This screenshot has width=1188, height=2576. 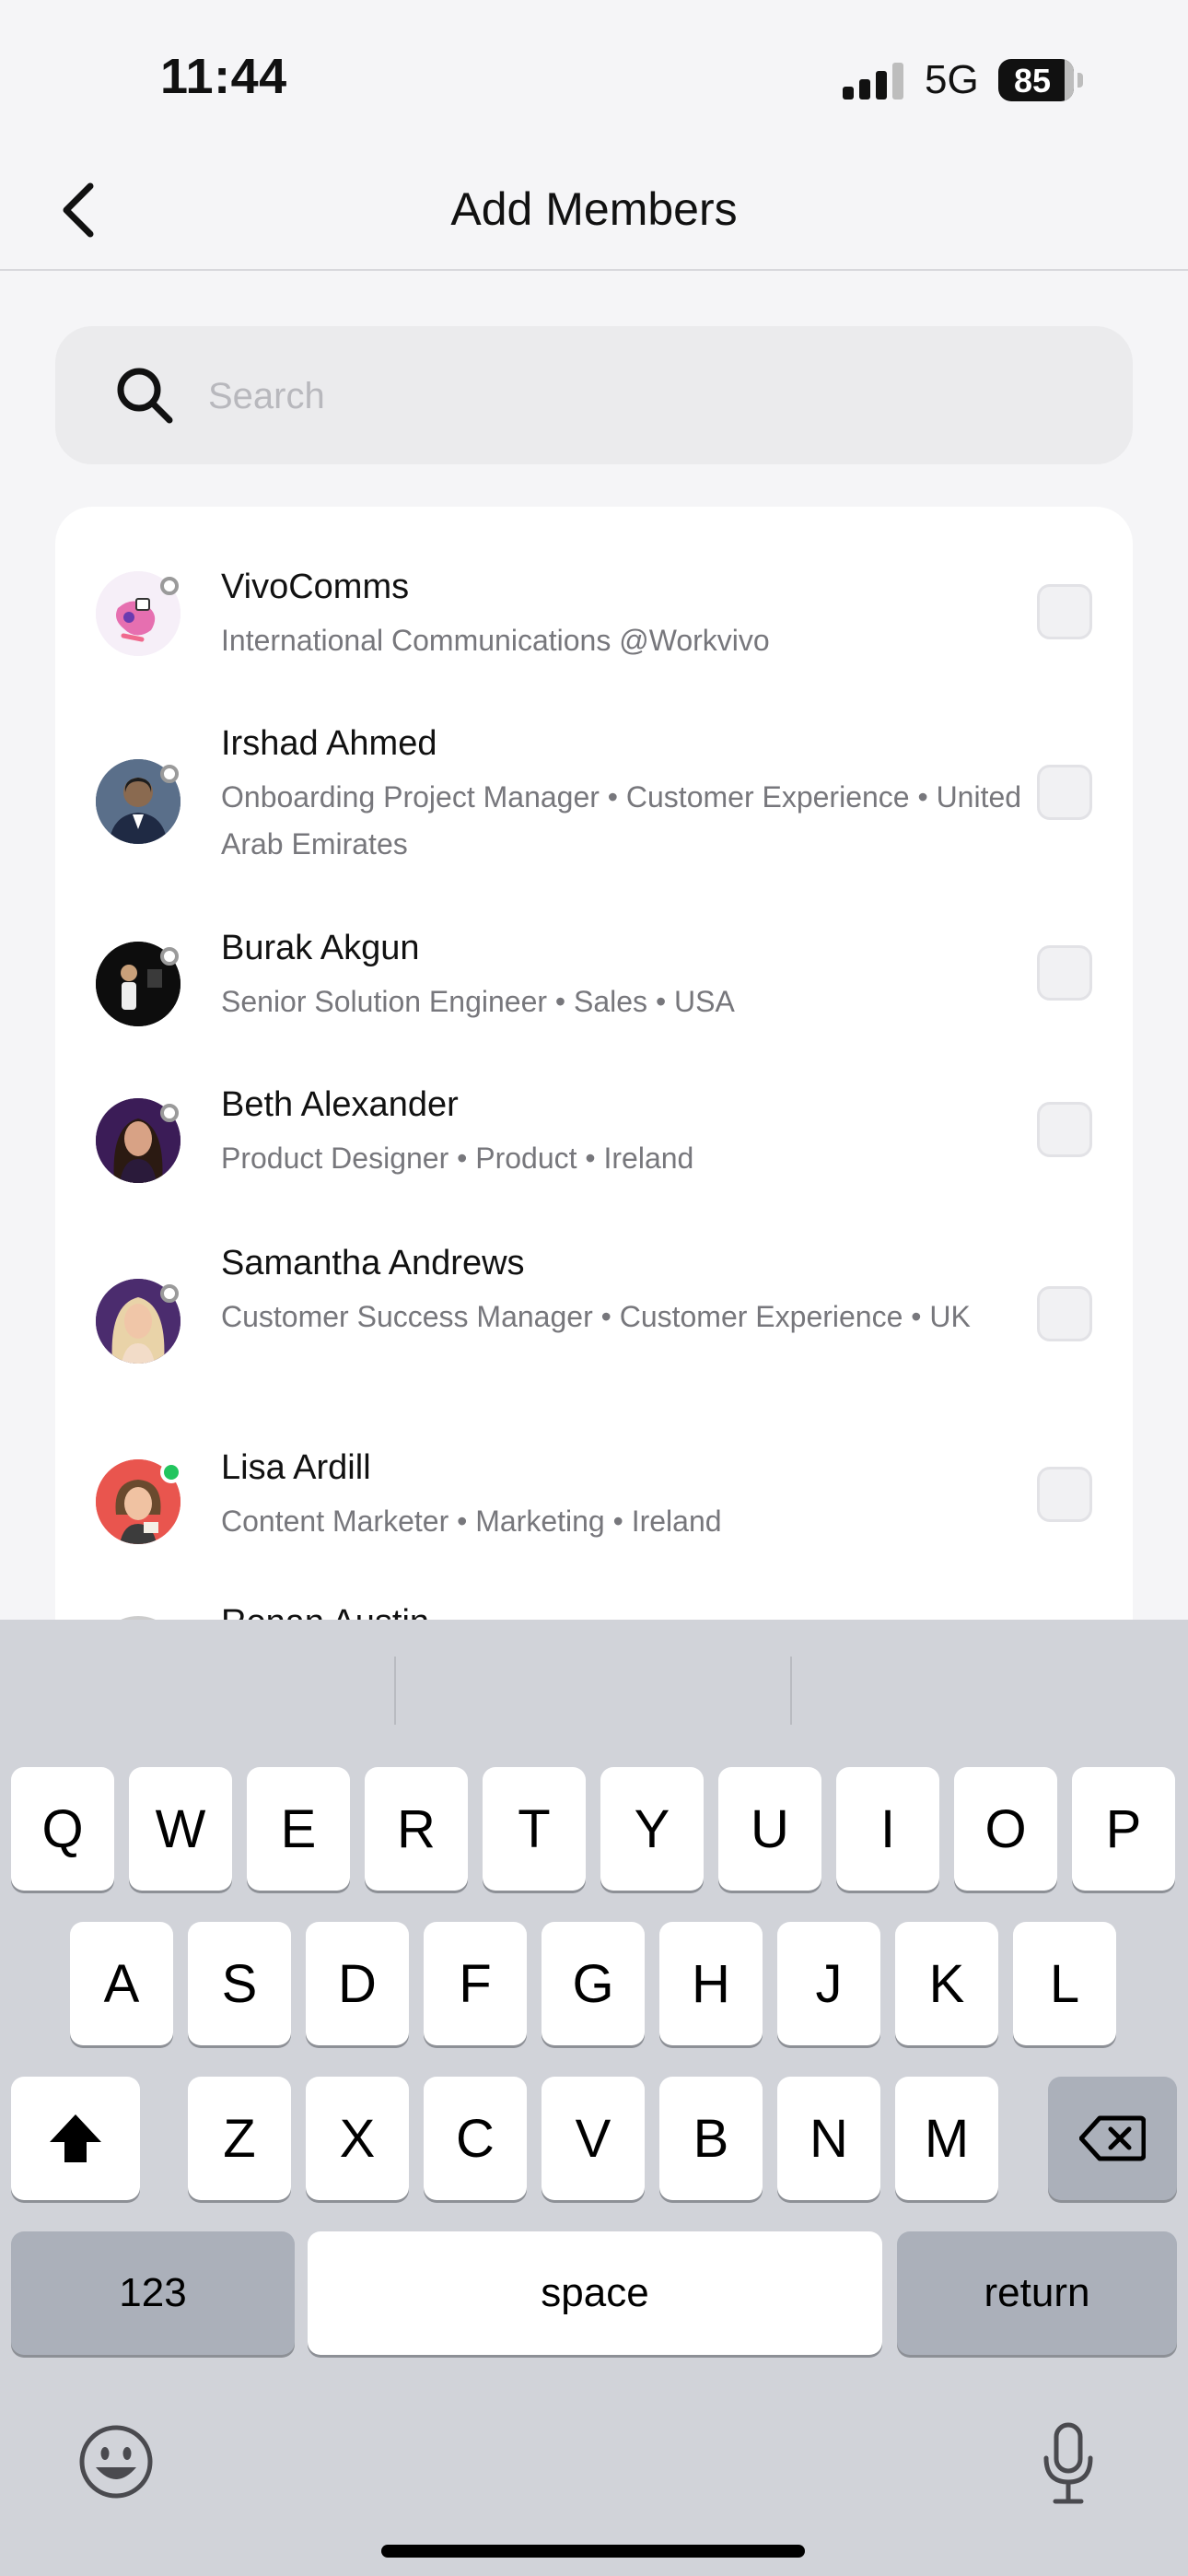 What do you see at coordinates (223, 76) in the screenshot?
I see `status-time: 11:44` at bounding box center [223, 76].